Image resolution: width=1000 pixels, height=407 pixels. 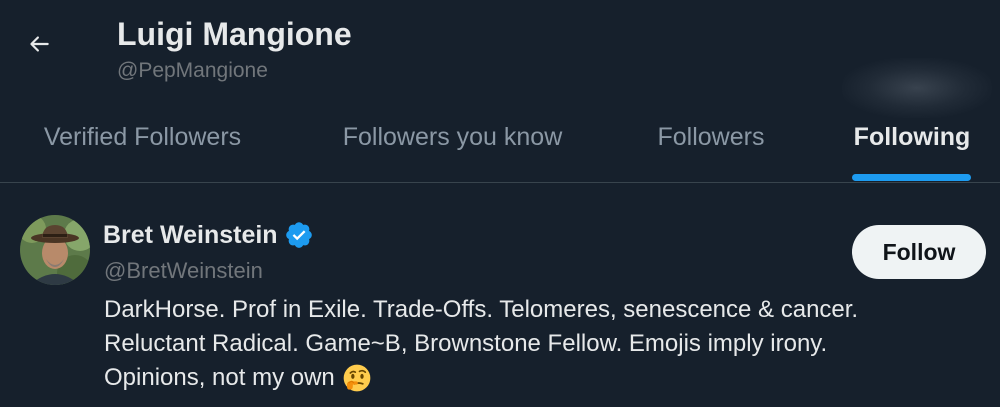 I want to click on tab-followers-you-know: Followers you know, so click(x=452, y=143).